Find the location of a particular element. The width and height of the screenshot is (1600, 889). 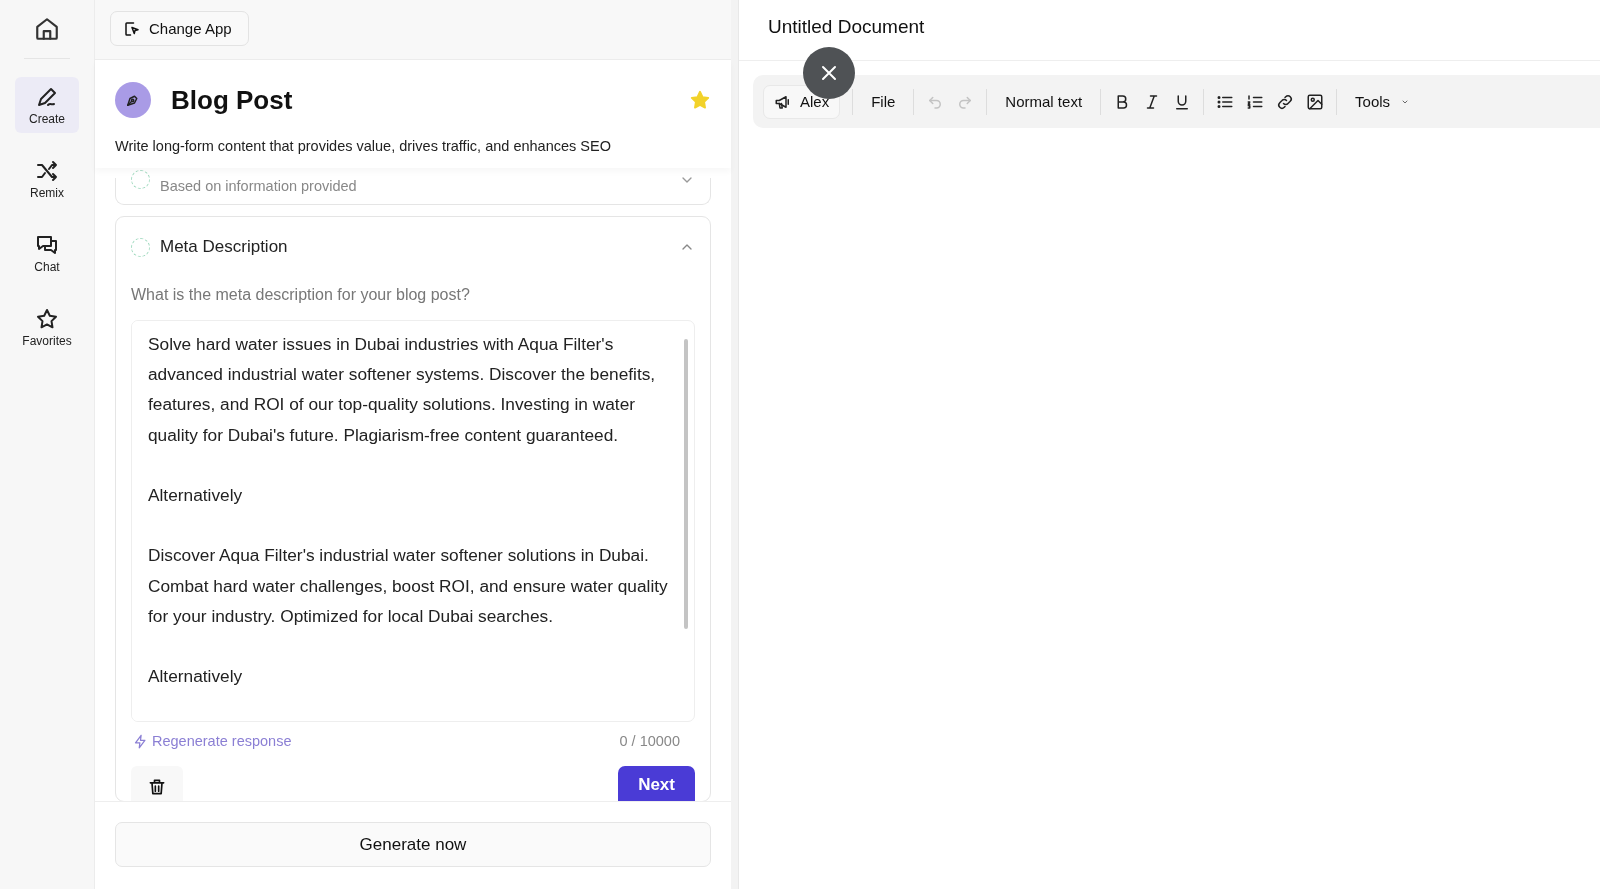

shuffle-icon is located at coordinates (47, 170).